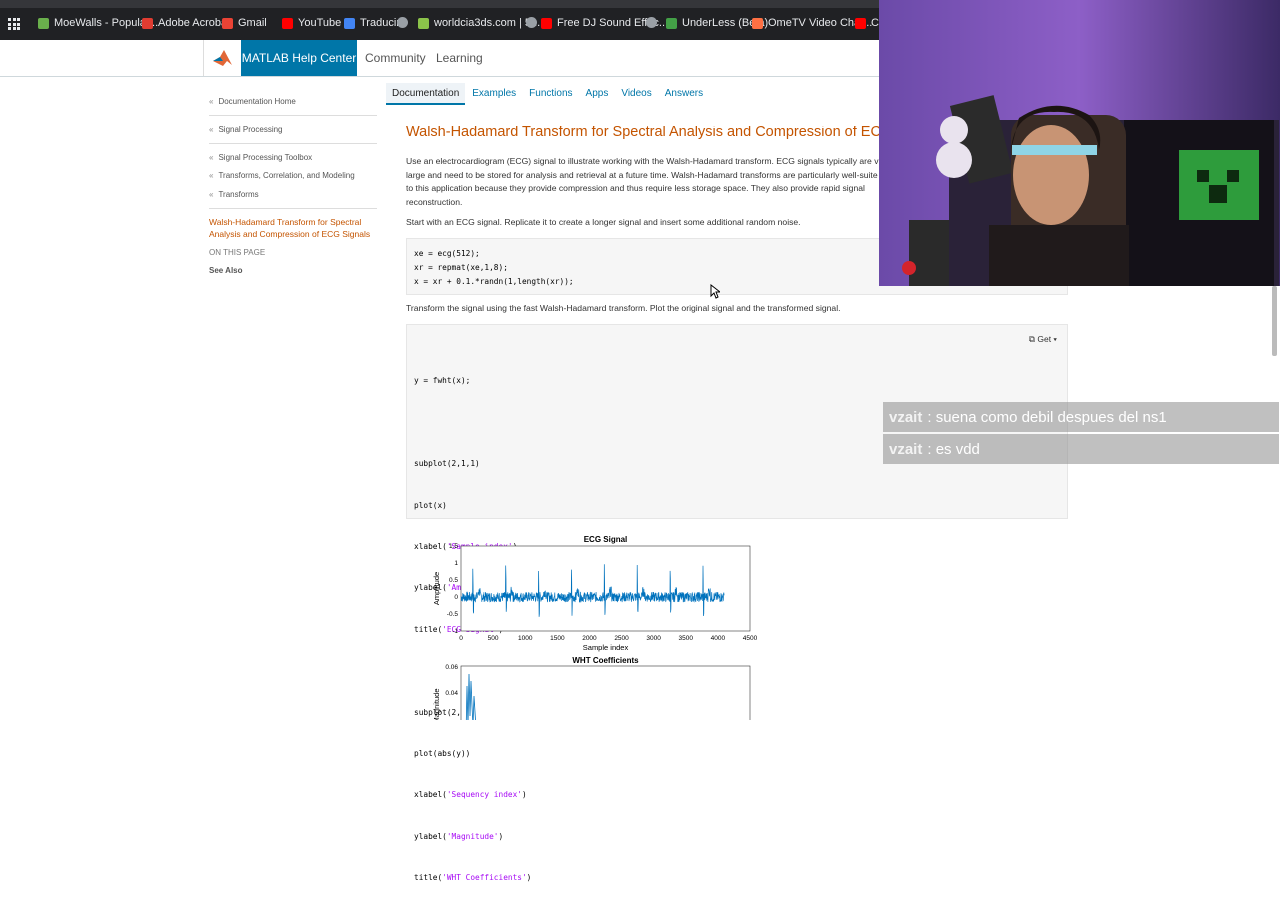  Describe the element at coordinates (750, 638) in the screenshot. I see `x-tick-label: 4500` at that location.